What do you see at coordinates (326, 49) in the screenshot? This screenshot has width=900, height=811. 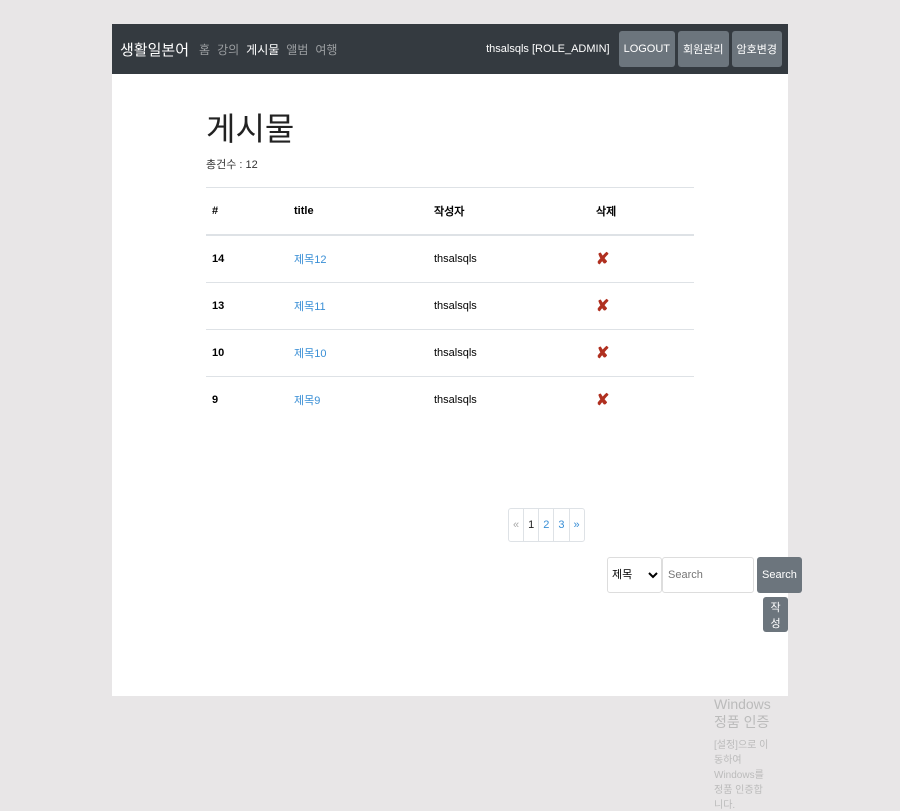 I see `nav-travel: 여행` at bounding box center [326, 49].